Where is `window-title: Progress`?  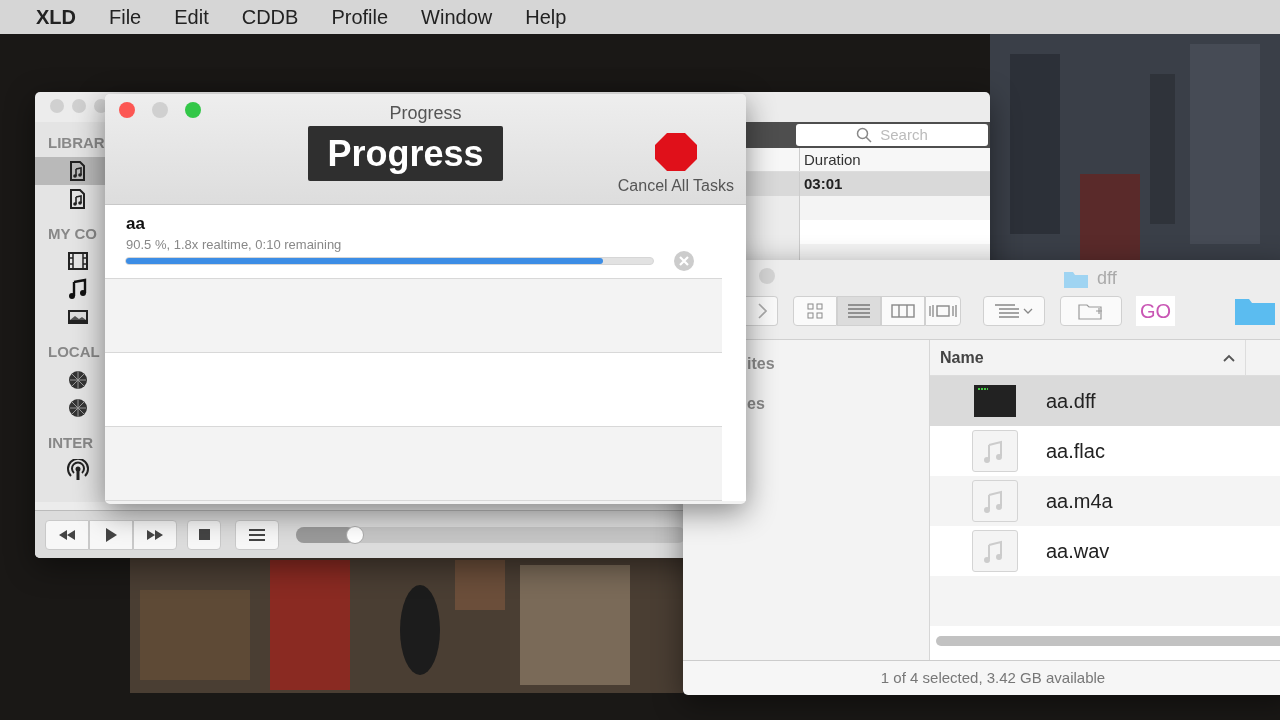
window-title: Progress is located at coordinates (425, 113).